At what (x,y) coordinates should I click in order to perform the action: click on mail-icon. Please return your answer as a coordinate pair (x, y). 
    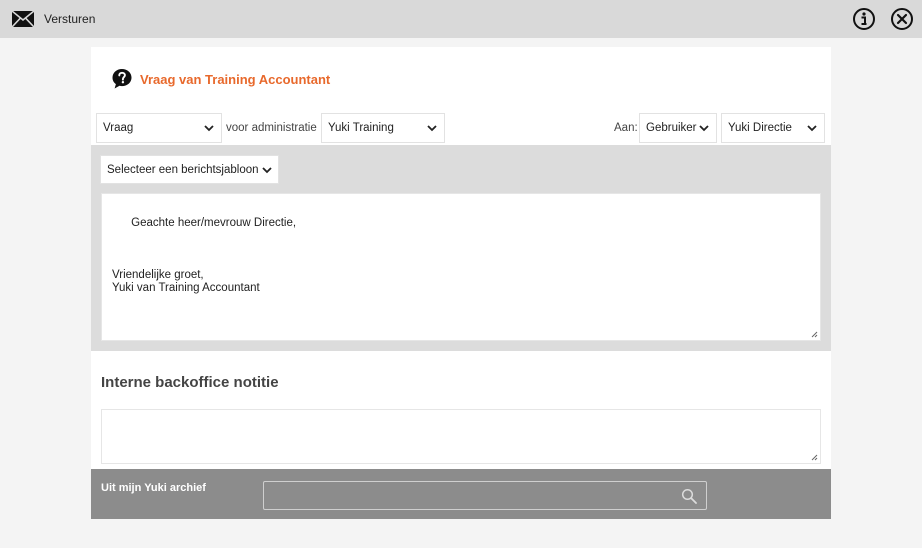
    Looking at the image, I should click on (23, 19).